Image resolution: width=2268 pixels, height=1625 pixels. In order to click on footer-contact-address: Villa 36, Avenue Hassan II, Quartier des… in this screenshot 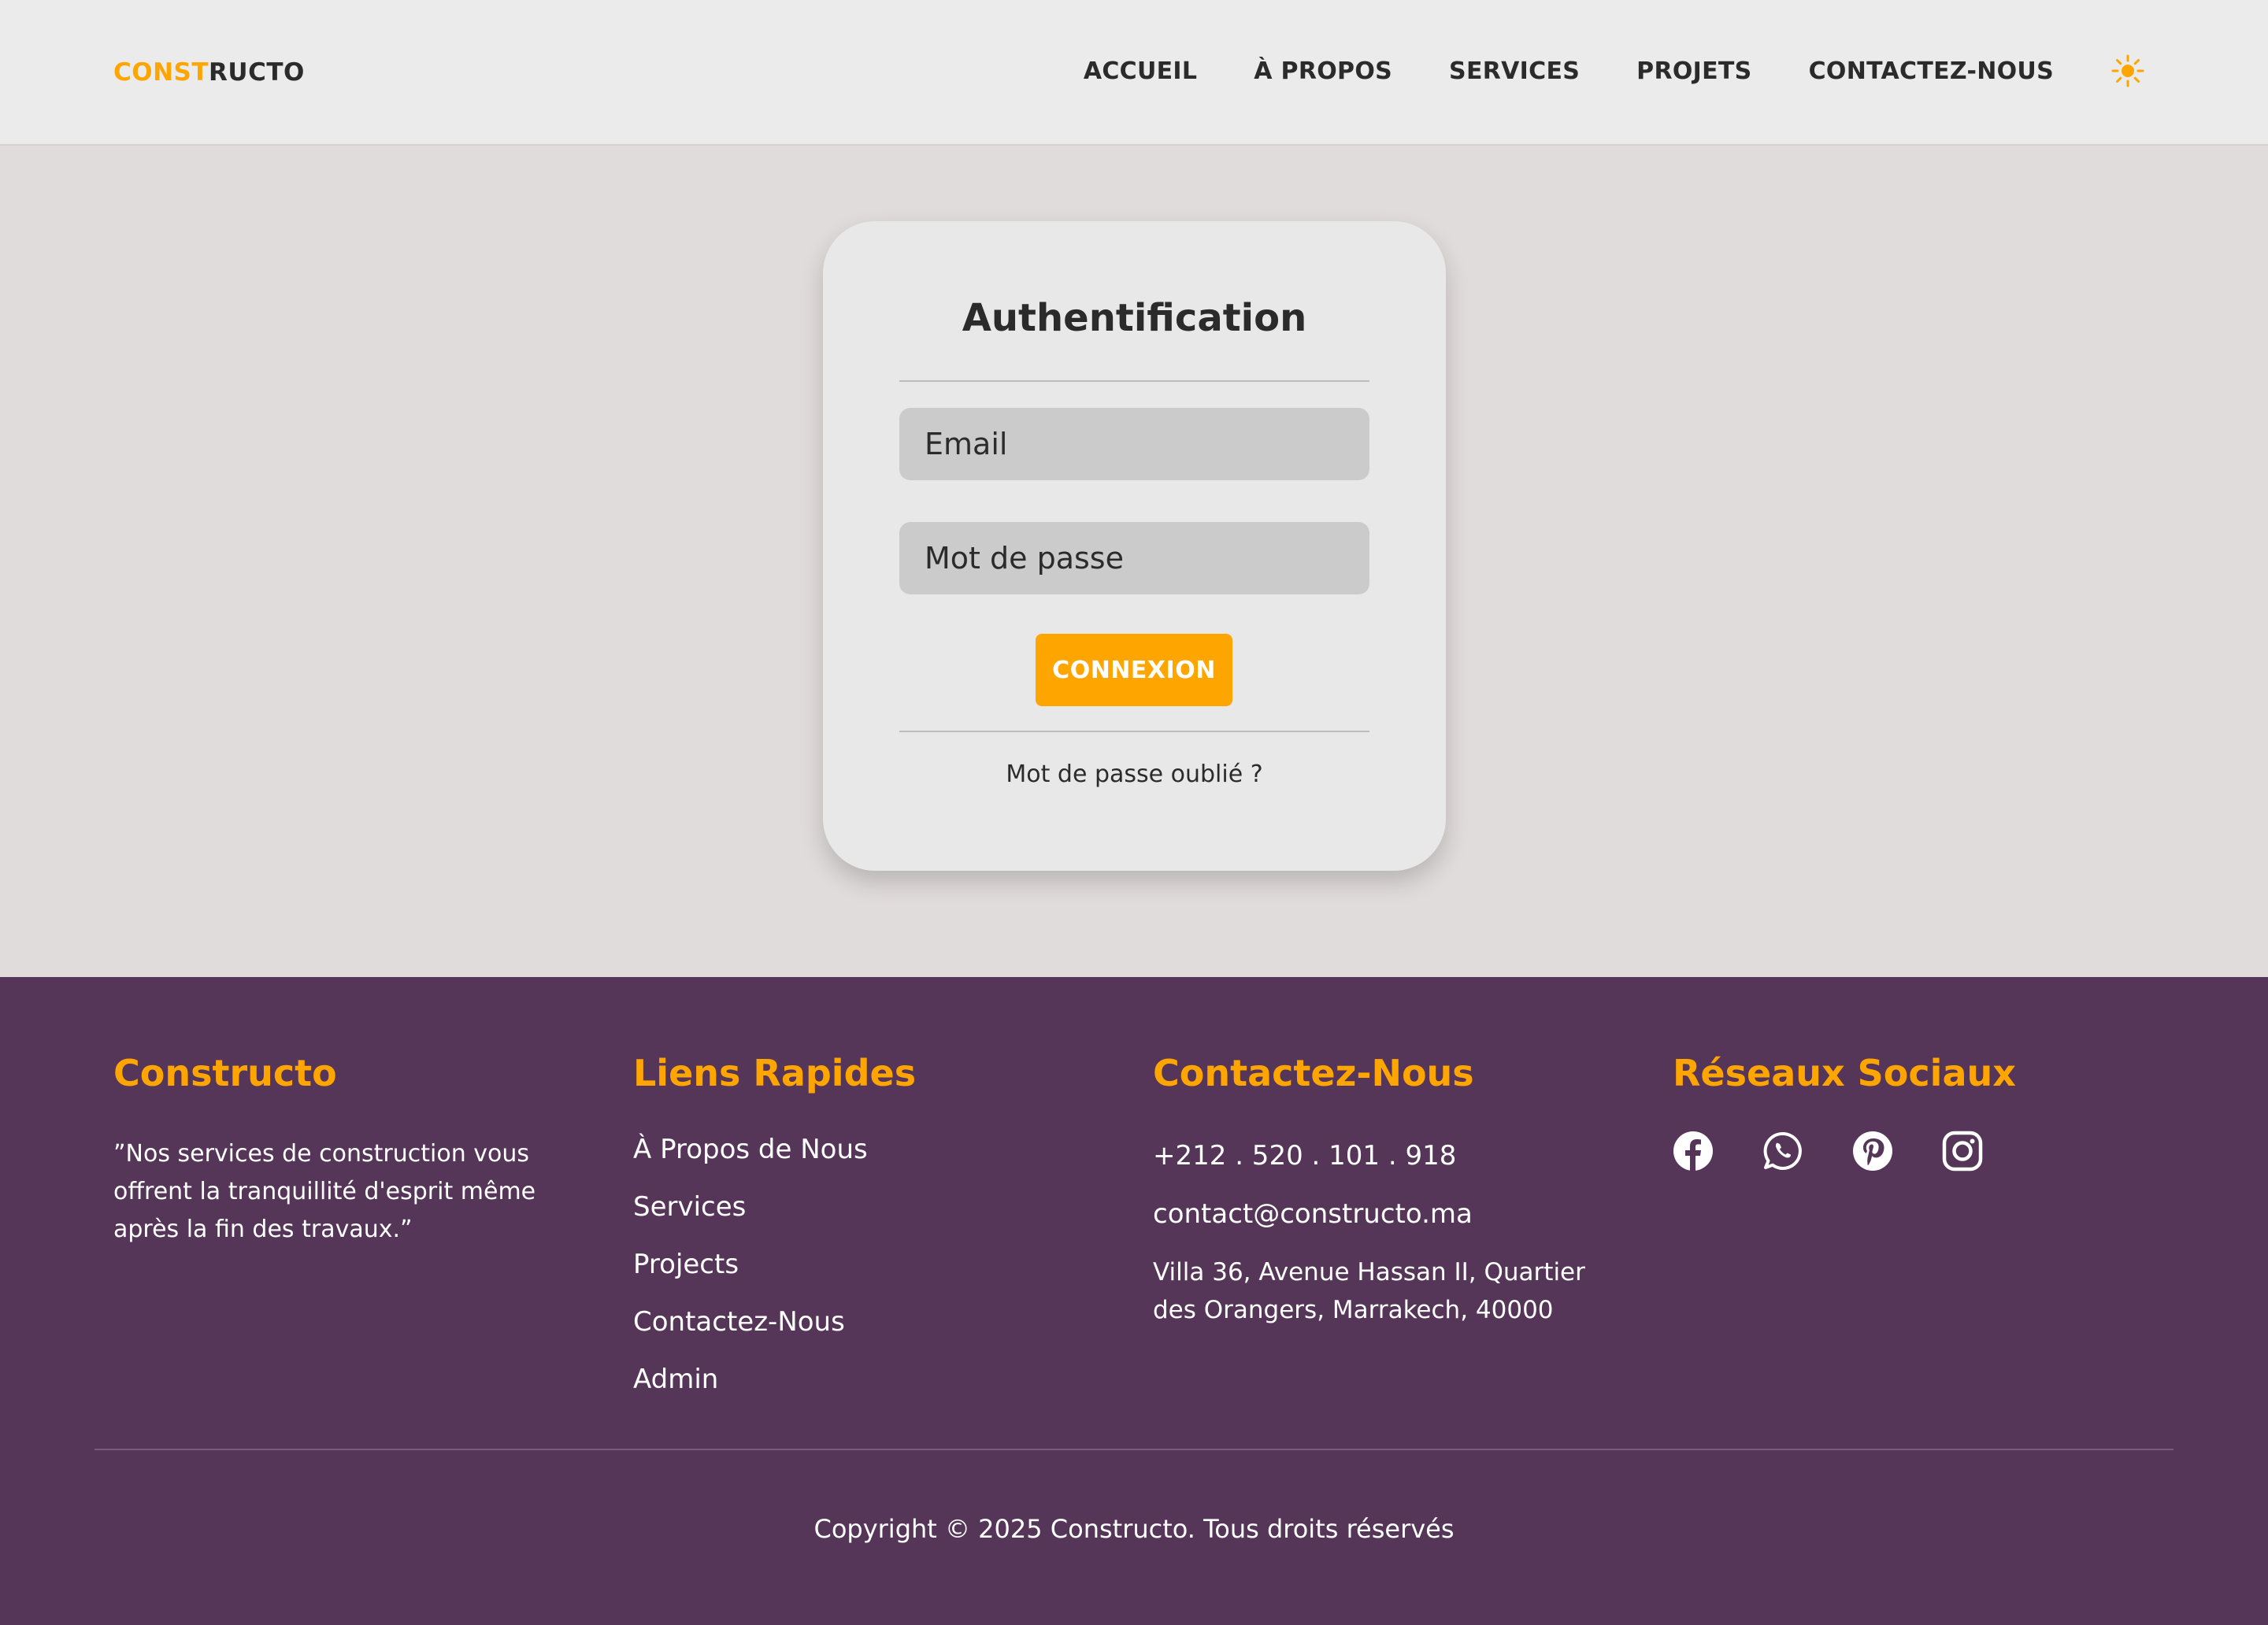, I will do `click(1369, 1291)`.